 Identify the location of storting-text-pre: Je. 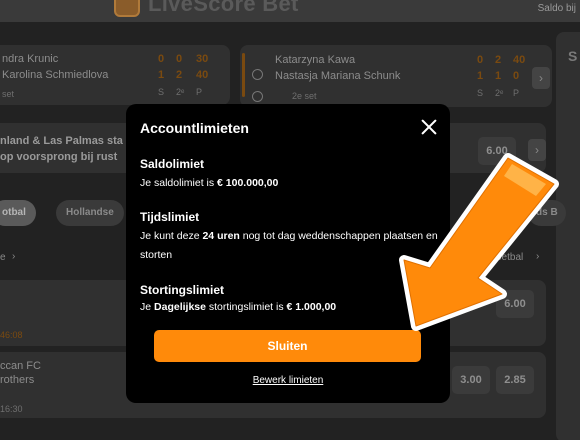
(147, 307).